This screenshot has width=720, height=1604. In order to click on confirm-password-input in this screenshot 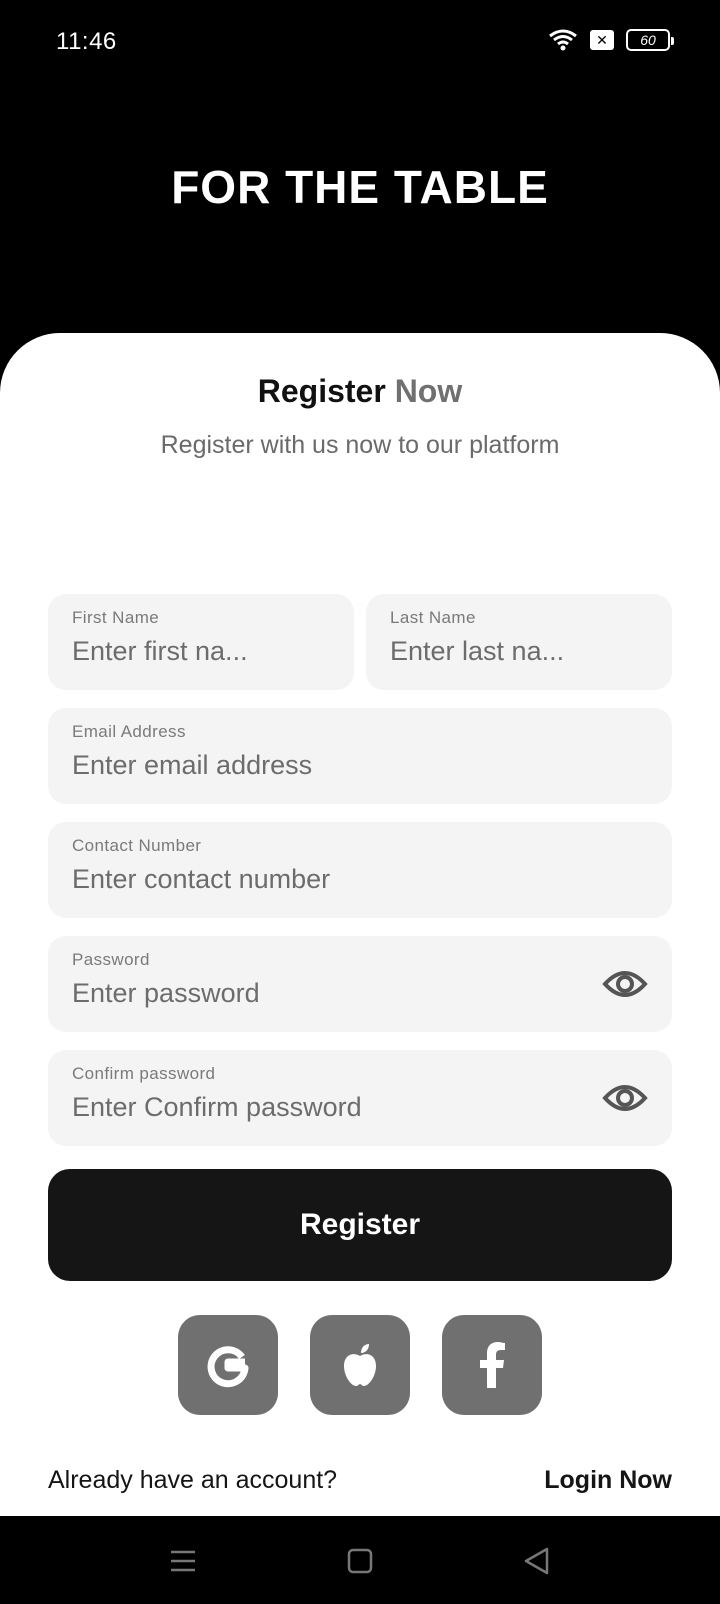, I will do `click(302, 1107)`.